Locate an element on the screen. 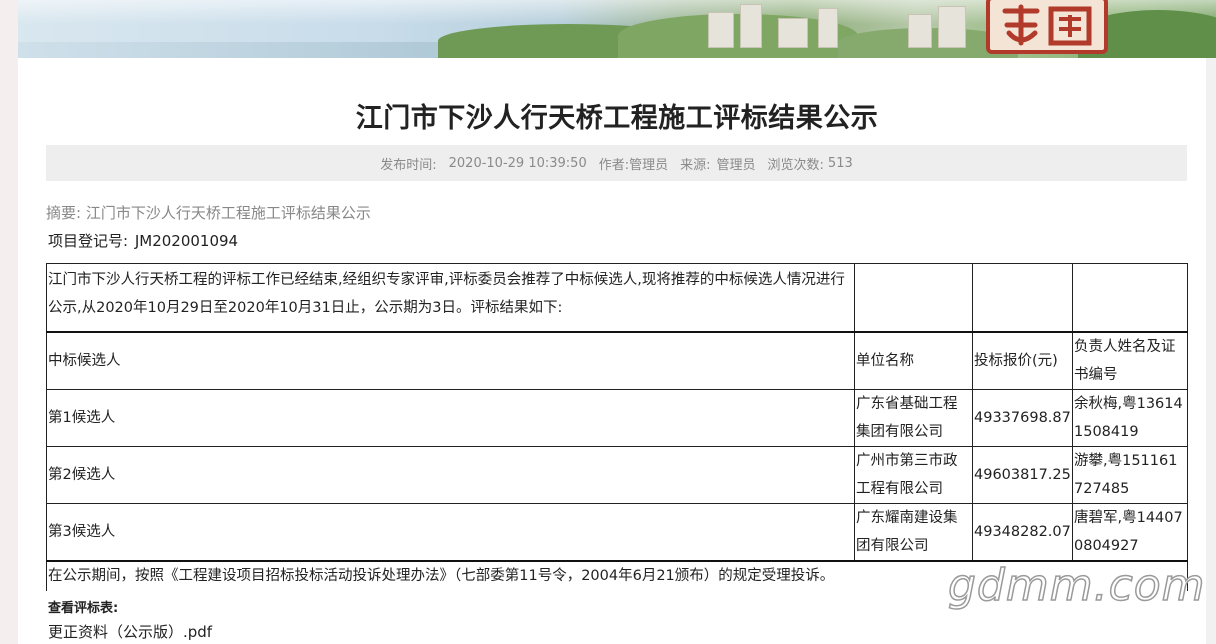  article-summary: 摘要: 江门市下沙人行天桥工程施工评标结果公示 is located at coordinates (208, 213).